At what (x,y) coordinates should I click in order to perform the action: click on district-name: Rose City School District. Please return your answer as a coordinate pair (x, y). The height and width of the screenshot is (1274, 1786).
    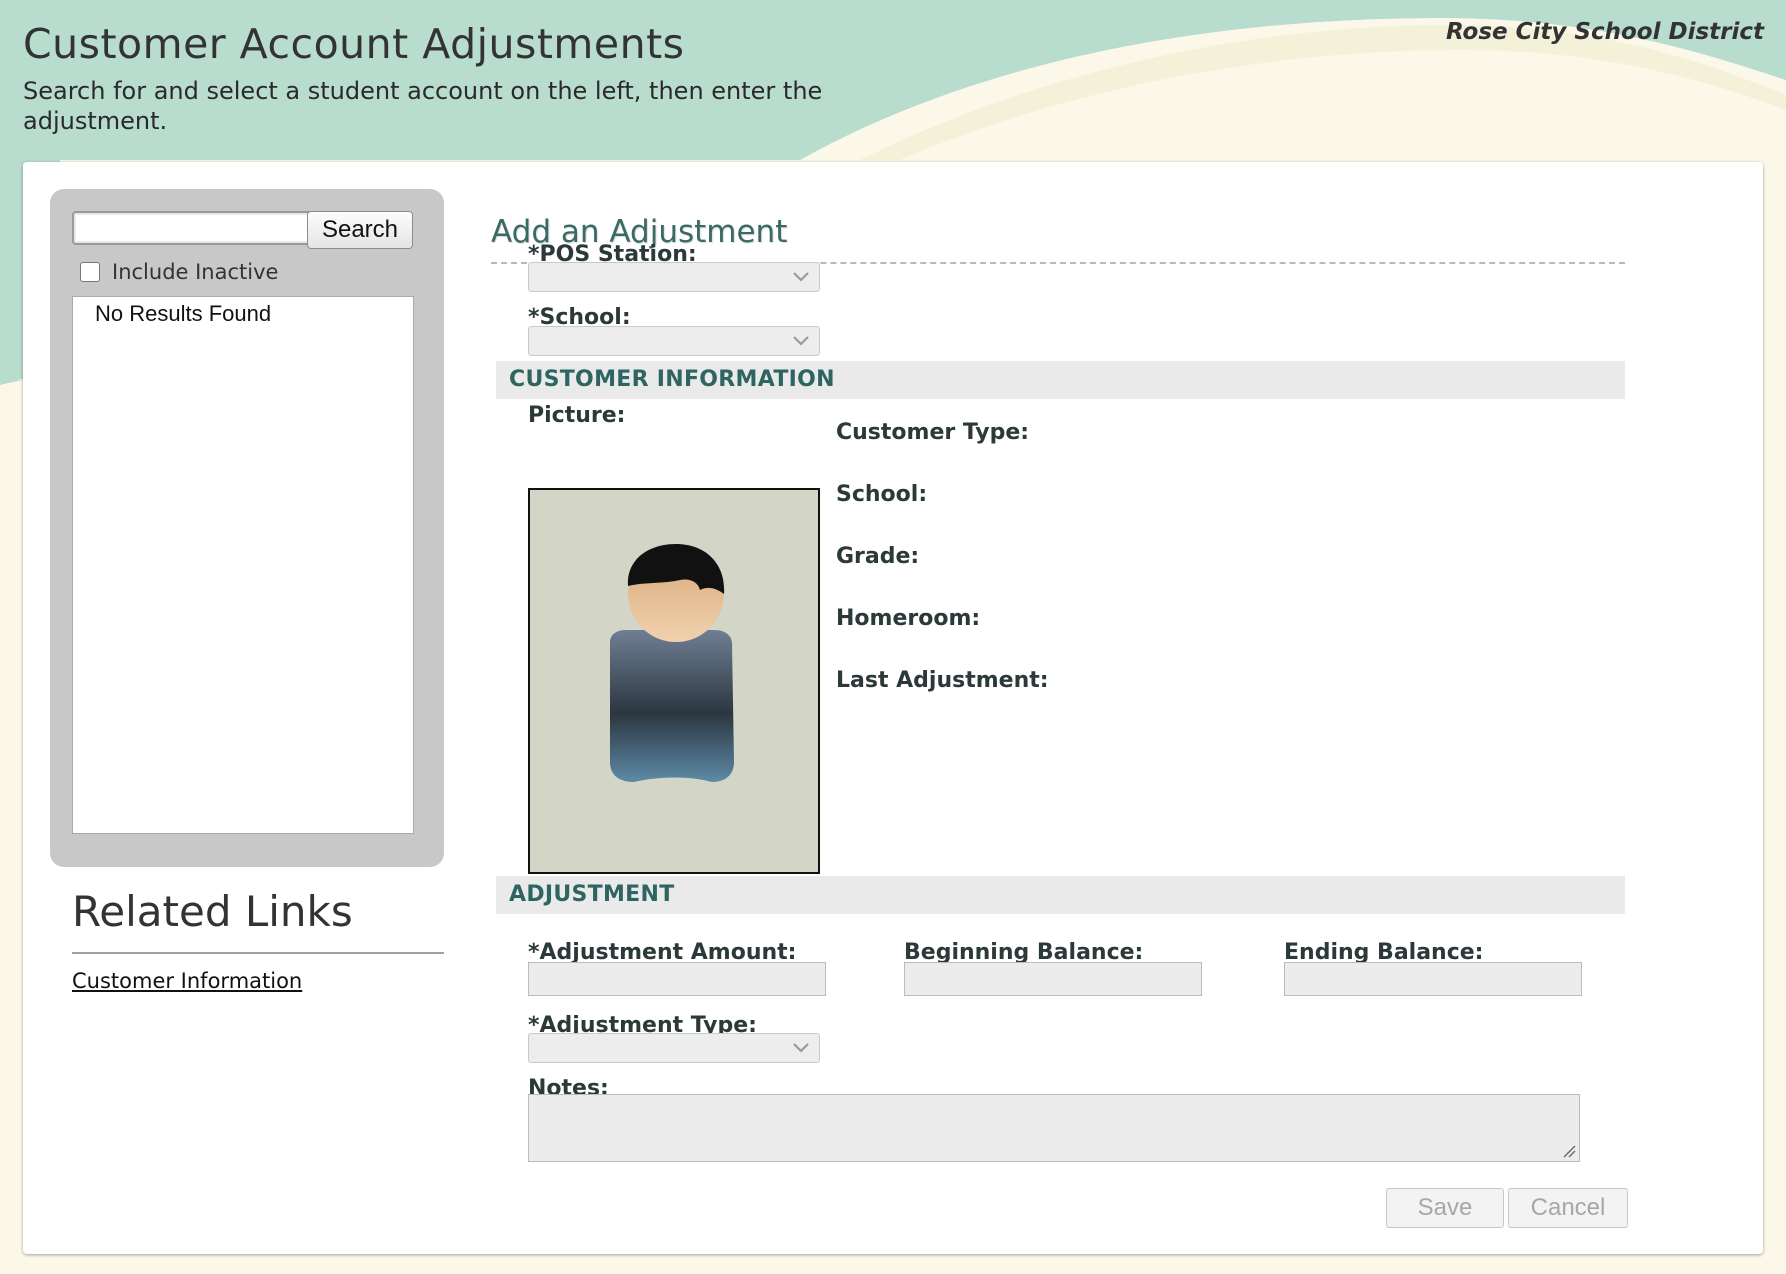
    Looking at the image, I should click on (1604, 32).